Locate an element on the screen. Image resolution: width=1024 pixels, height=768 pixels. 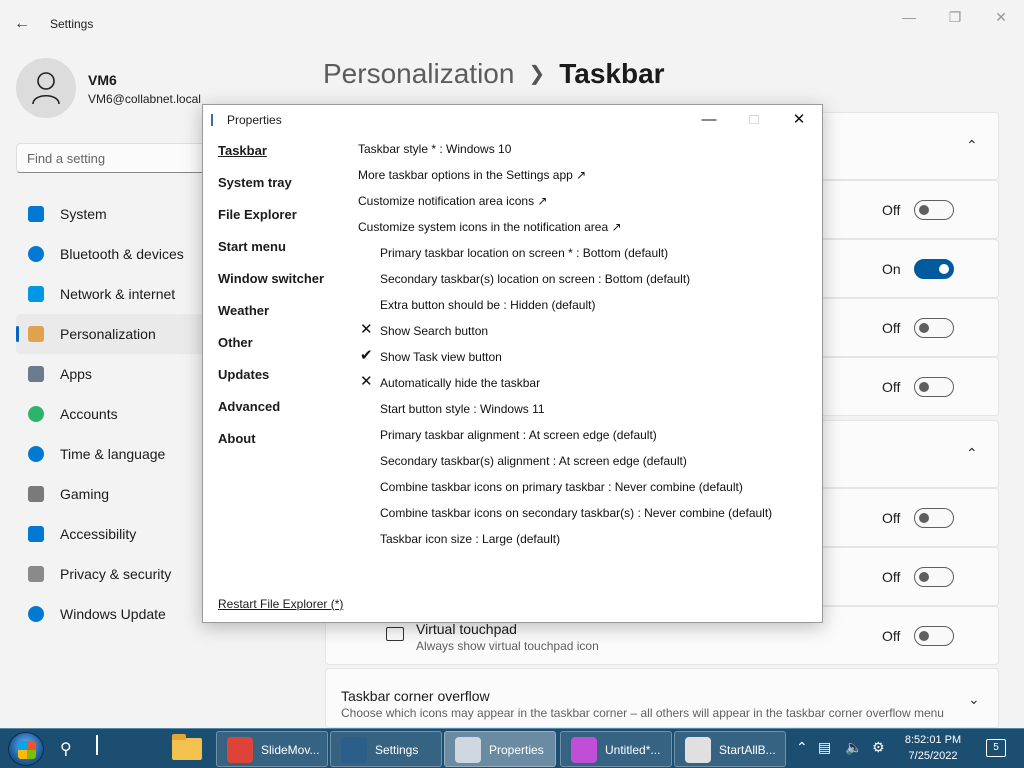
taskbar-app-button: Properties is located at coordinates (500, 749).